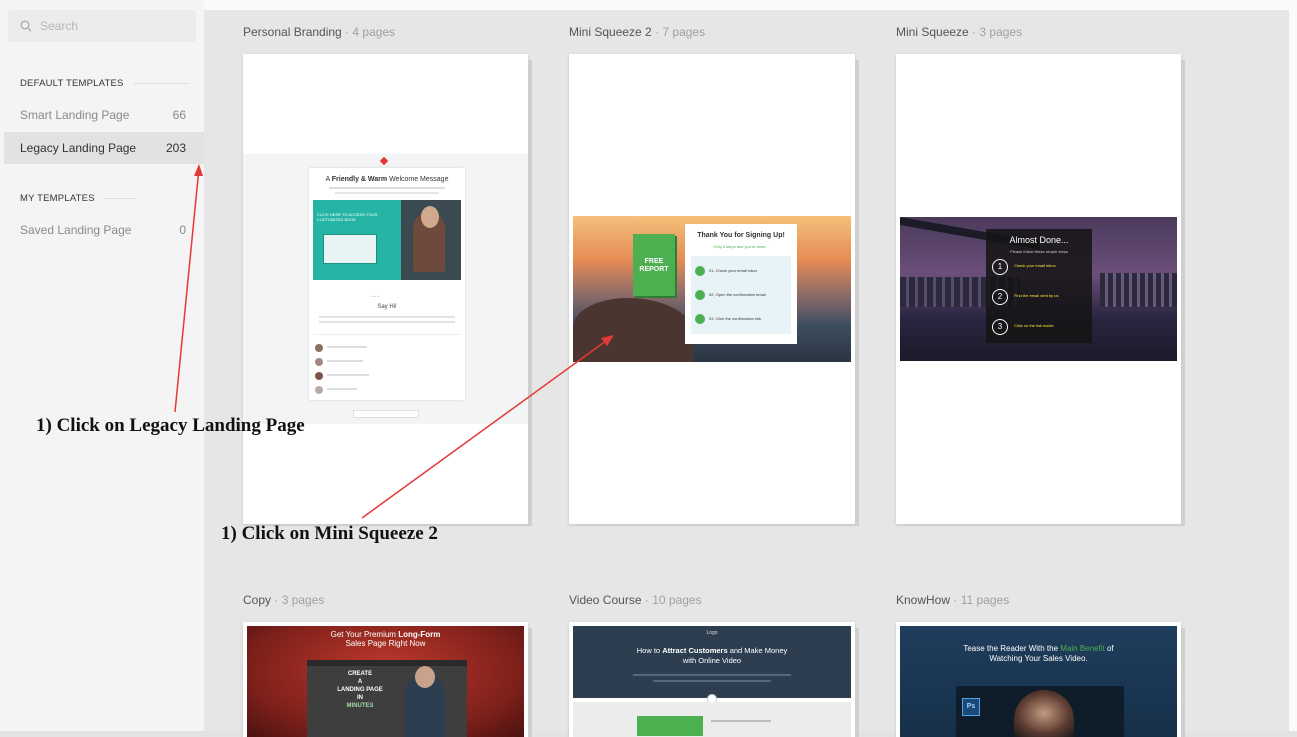  What do you see at coordinates (198, 170) in the screenshot?
I see `arrowhead-legacy-icon` at bounding box center [198, 170].